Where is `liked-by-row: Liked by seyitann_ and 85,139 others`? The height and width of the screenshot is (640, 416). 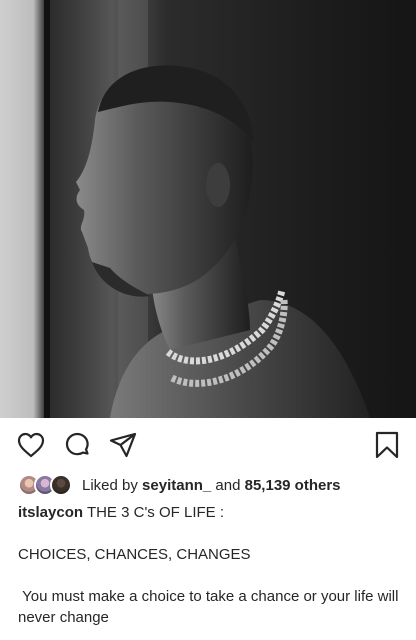 liked-by-row: Liked by seyitann_ and 85,139 others is located at coordinates (213, 485).